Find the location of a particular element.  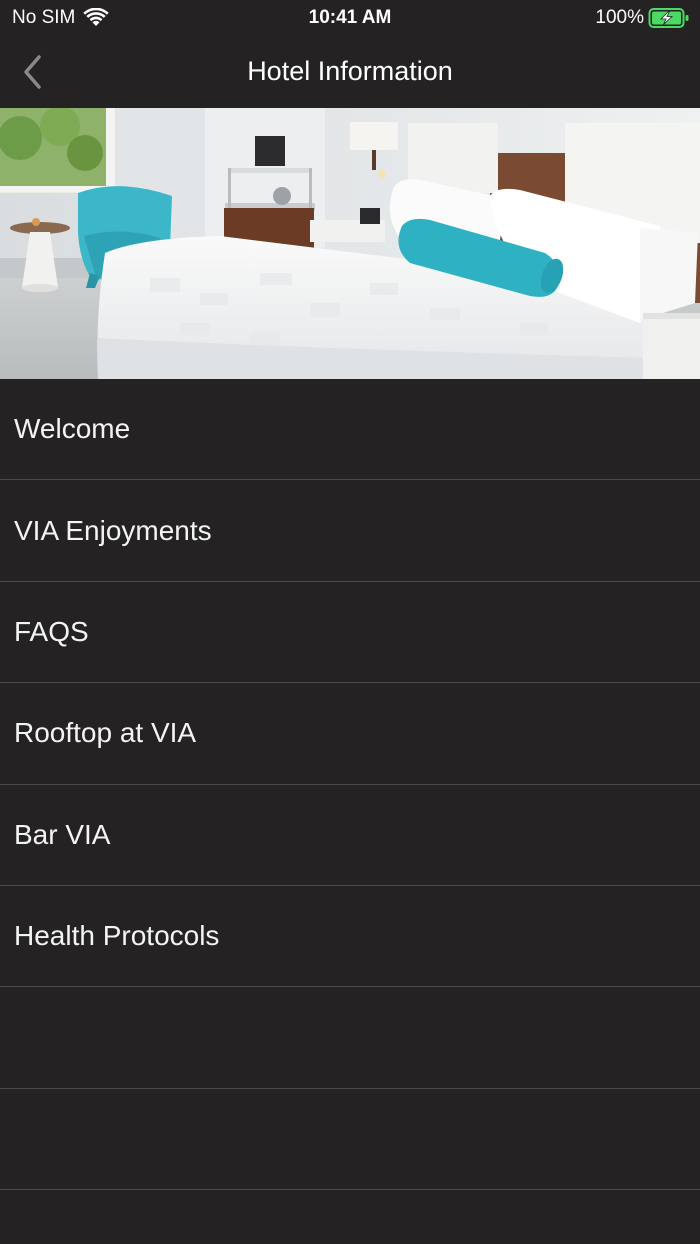

menu-item-label: Rooftop at VIA is located at coordinates (105, 733).